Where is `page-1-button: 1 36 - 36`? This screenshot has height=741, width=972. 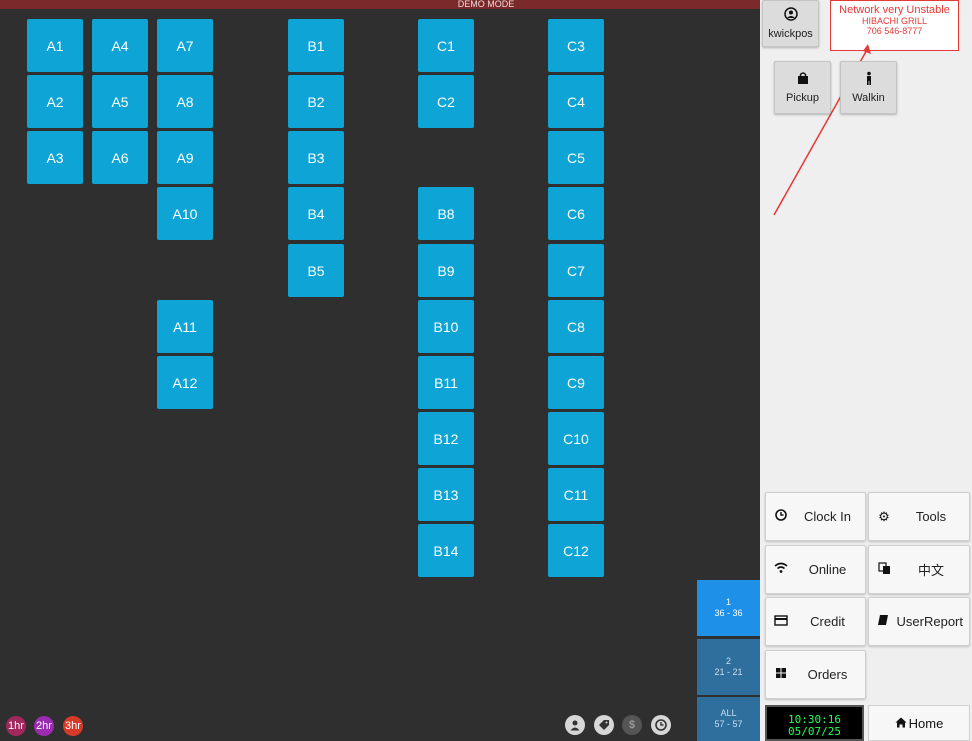 page-1-button: 1 36 - 36 is located at coordinates (728, 608).